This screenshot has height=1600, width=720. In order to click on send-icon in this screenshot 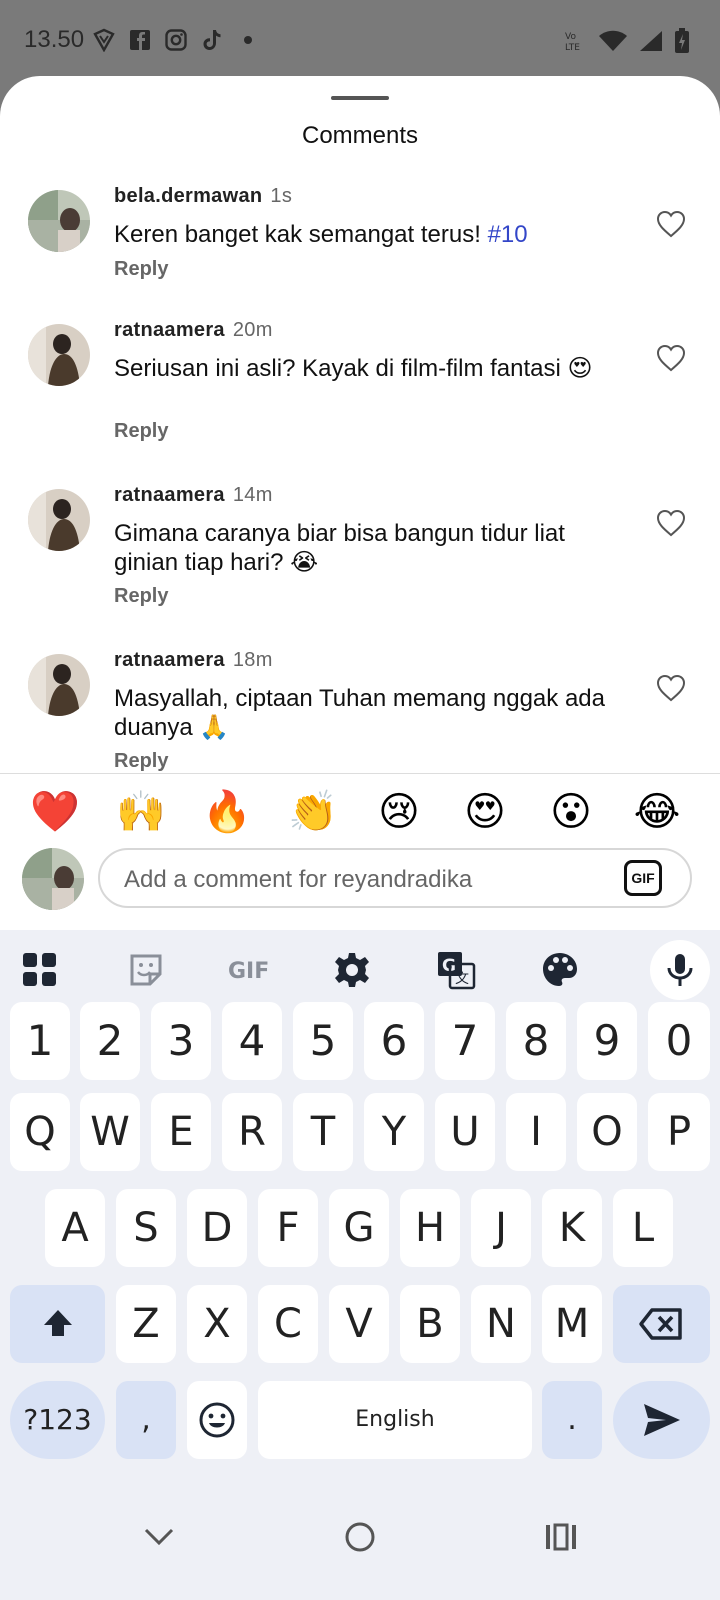, I will do `click(661, 1420)`.